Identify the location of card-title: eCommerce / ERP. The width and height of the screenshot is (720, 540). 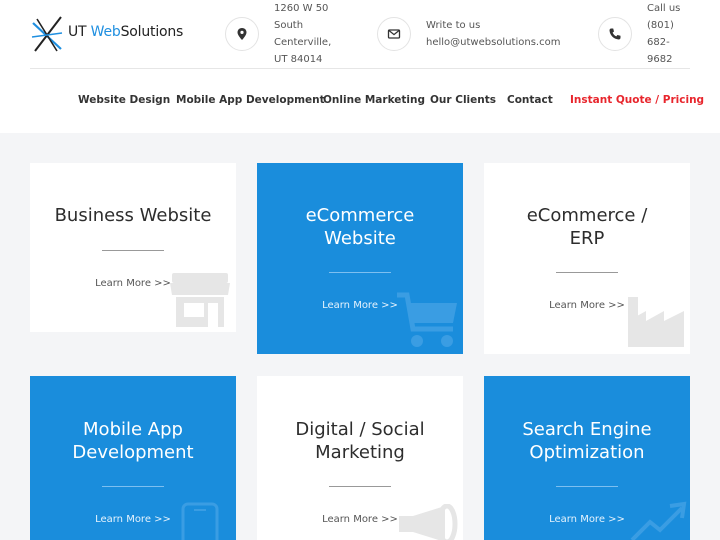
(587, 227).